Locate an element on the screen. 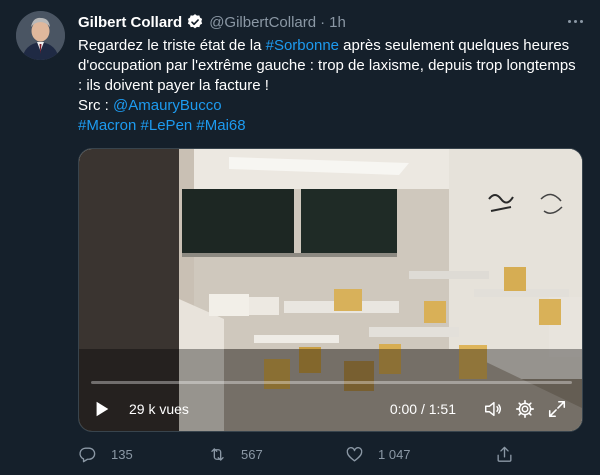 This screenshot has width=600, height=475. hashtag-sorbonne: #Sorbonne is located at coordinates (302, 45).